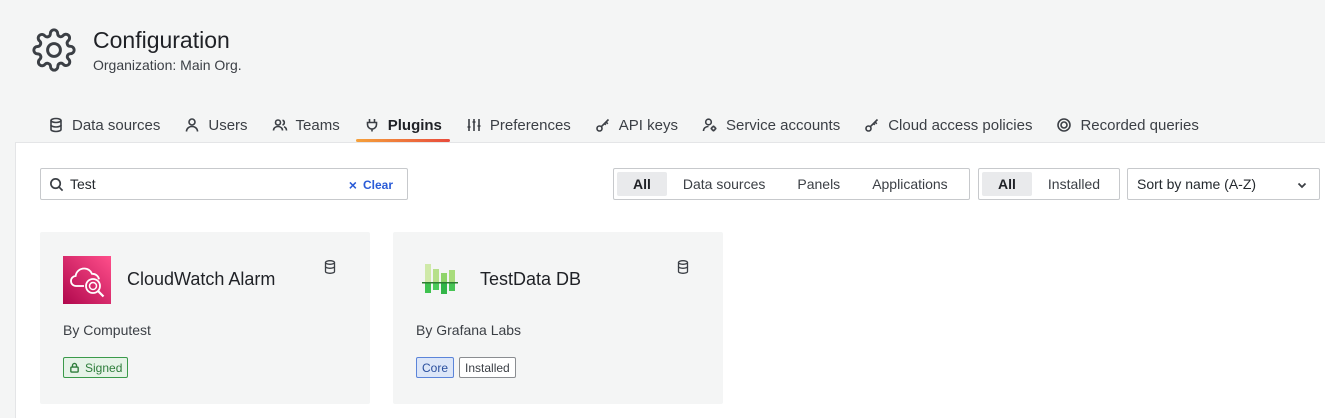 The height and width of the screenshot is (418, 1325). Describe the element at coordinates (531, 279) in the screenshot. I see `plugin-name: TestData DB` at that location.